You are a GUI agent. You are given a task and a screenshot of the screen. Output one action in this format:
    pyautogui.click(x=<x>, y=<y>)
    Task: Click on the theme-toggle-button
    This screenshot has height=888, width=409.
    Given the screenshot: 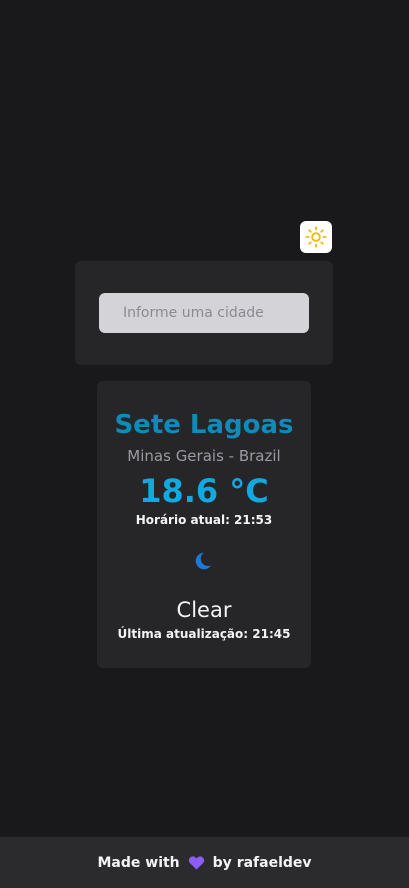 What is the action you would take?
    pyautogui.click(x=316, y=237)
    